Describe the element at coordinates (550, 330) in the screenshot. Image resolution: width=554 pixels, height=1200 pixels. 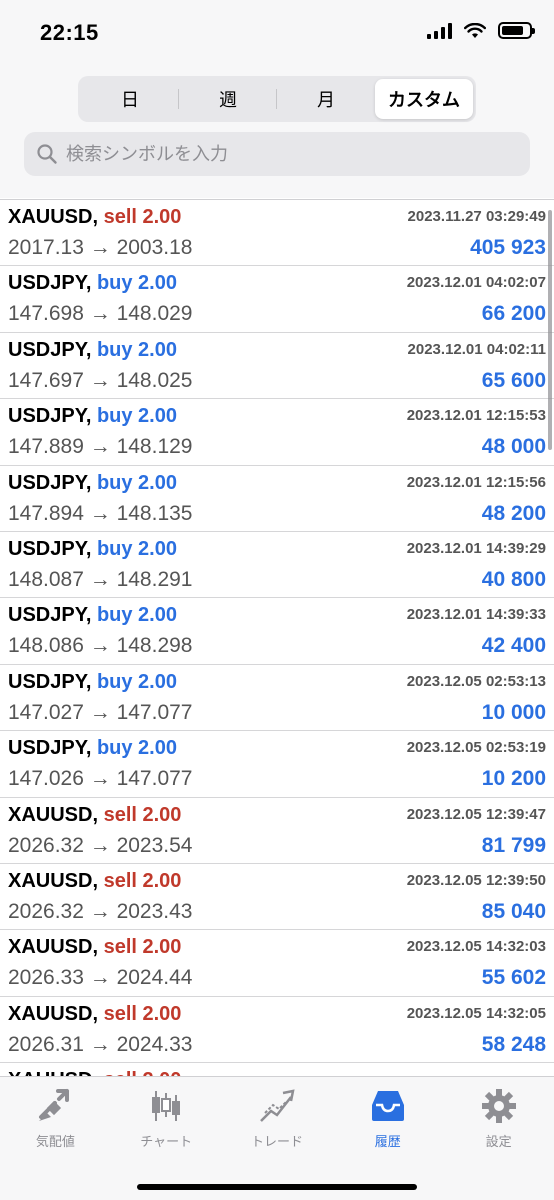
I see `scrollbar` at that location.